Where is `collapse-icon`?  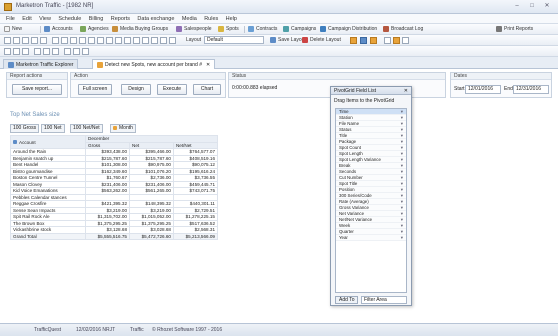 collapse-icon is located at coordinates (100, 40).